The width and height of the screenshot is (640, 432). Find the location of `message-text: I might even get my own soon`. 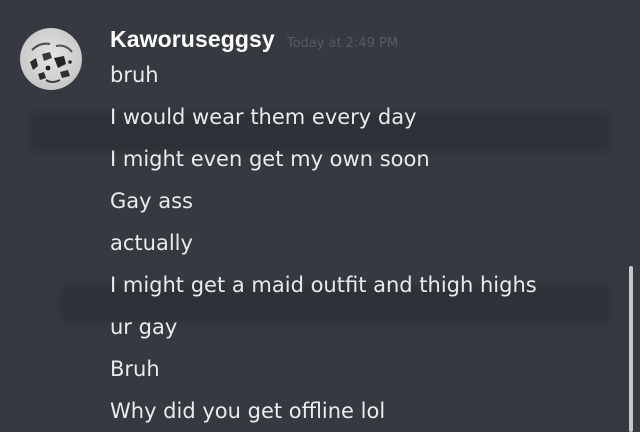

message-text: I might even get my own soon is located at coordinates (270, 159).